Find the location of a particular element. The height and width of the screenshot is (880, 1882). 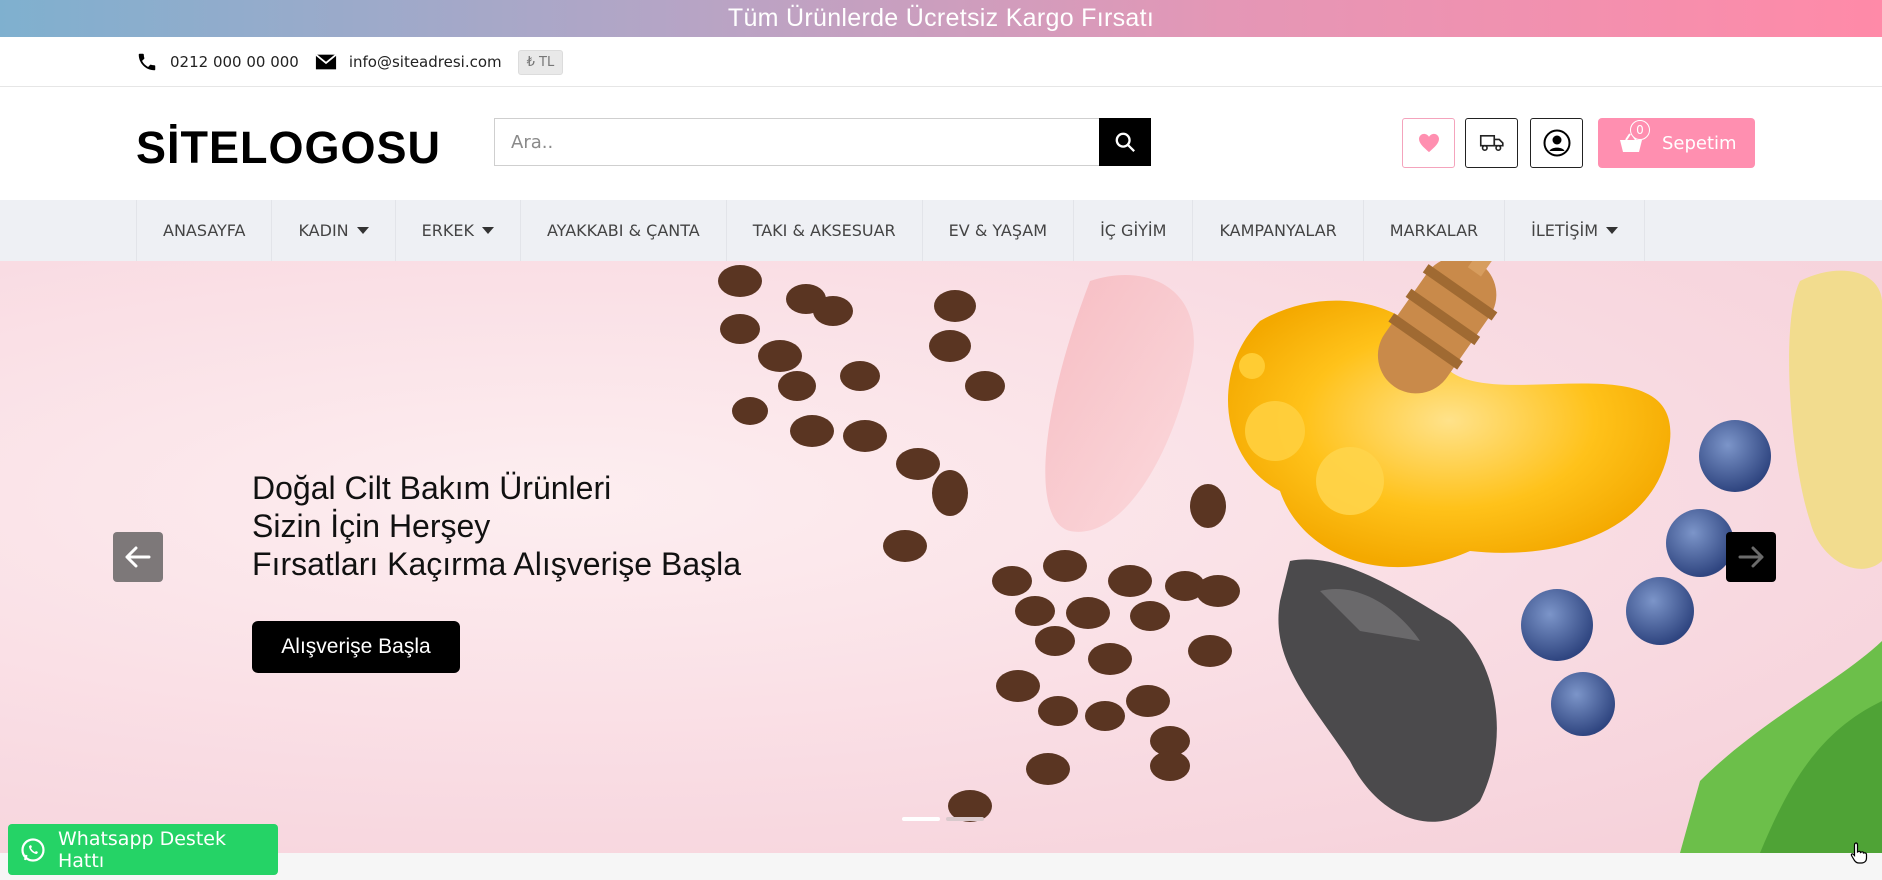

nav-item-iletisim: İLETİŞİM is located at coordinates (1575, 230).